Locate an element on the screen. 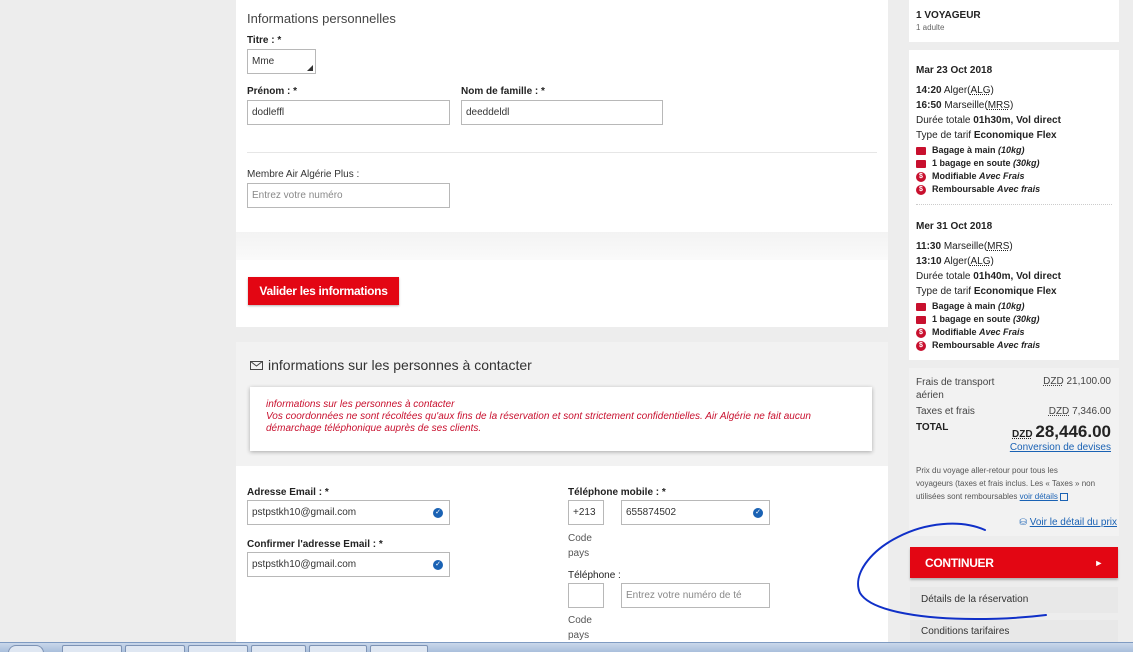 The height and width of the screenshot is (652, 1133). flight-duration: Durée totale 01h40m, Vol direct is located at coordinates (988, 276).